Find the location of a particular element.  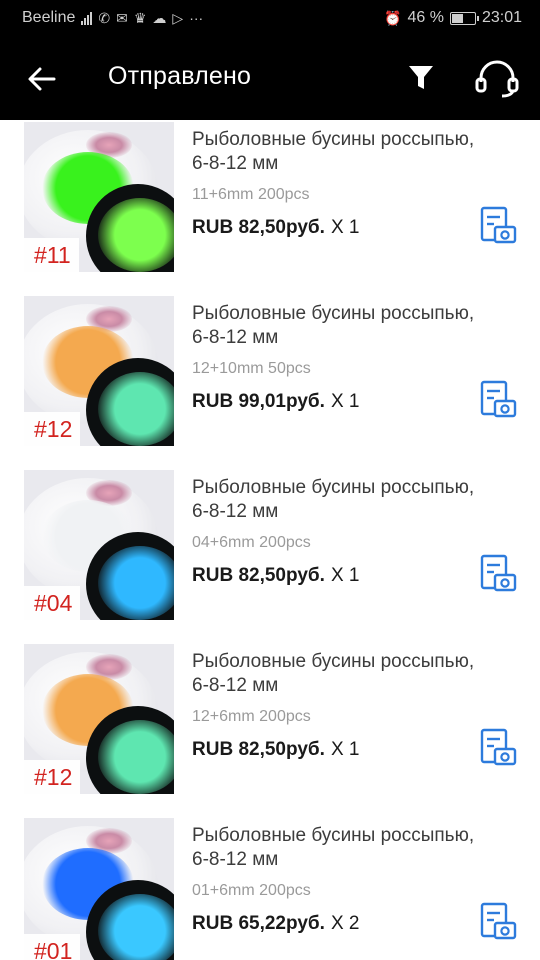

price-line: RUB 65,22руб. X 2 is located at coordinates (275, 924).